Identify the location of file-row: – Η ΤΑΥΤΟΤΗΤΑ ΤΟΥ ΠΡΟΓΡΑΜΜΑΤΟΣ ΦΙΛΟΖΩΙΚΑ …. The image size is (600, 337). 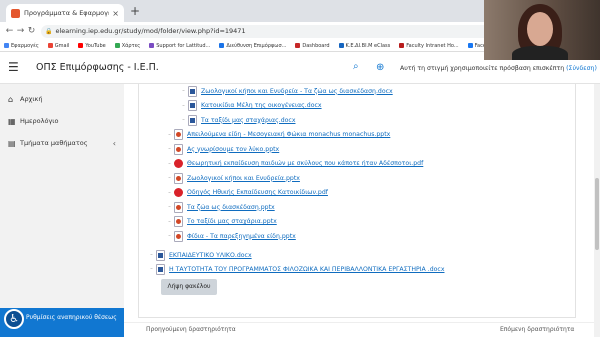
(295, 269).